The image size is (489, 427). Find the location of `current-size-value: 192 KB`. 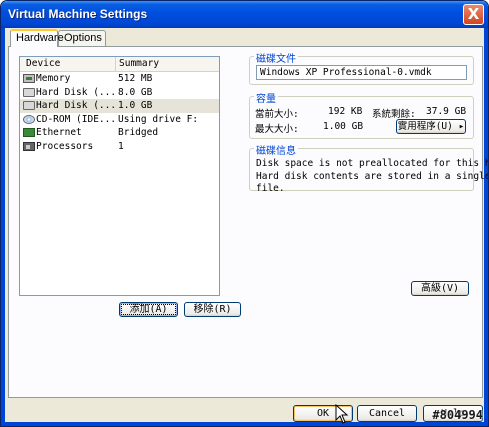

current-size-value: 192 KB is located at coordinates (345, 111).